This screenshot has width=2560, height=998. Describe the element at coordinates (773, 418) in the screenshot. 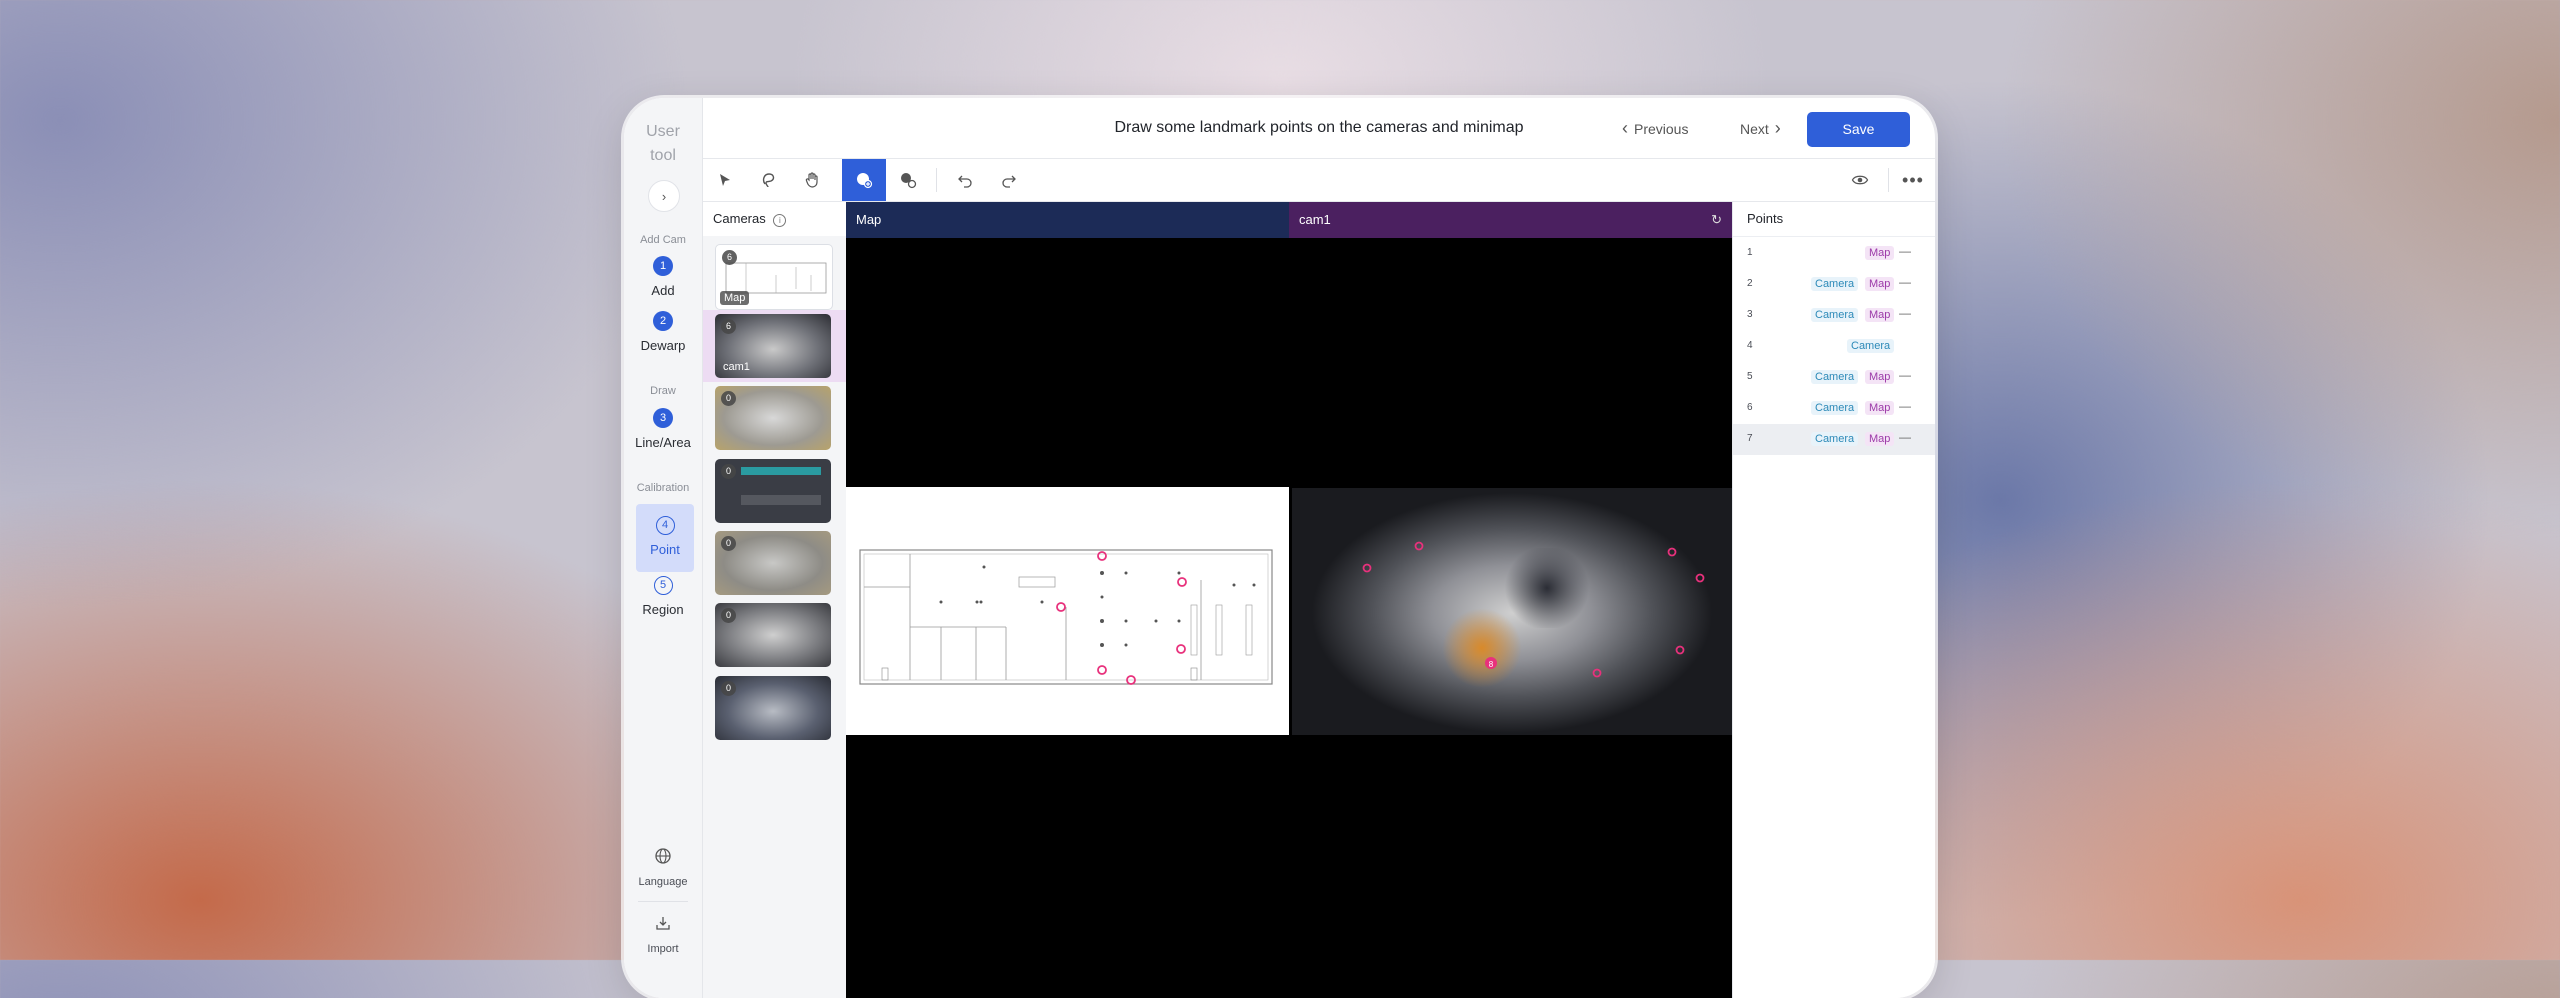

I see `camera-thumb-3: 0` at that location.